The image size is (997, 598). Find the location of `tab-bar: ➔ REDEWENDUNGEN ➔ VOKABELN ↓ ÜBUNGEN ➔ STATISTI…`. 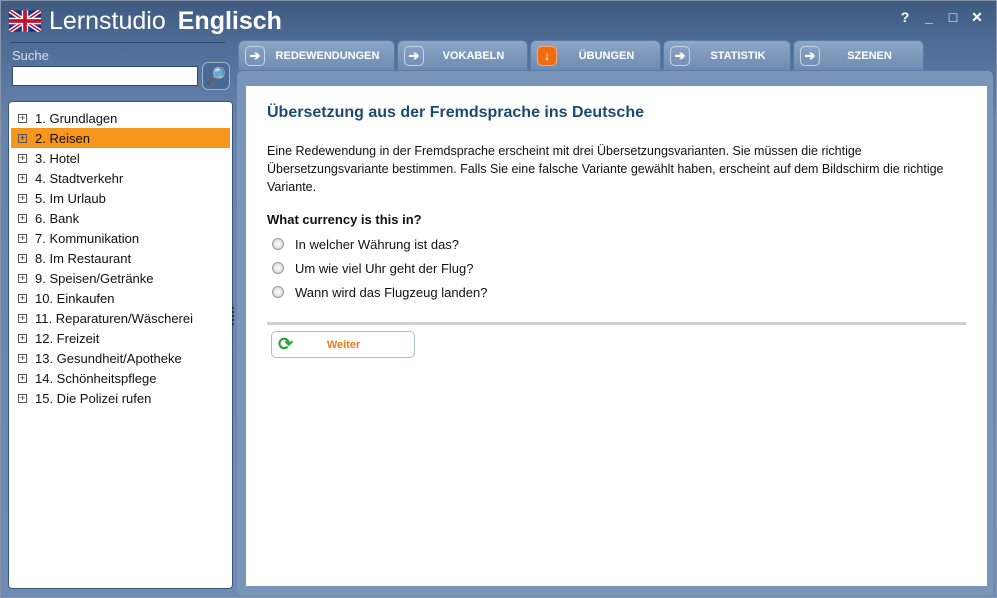

tab-bar: ➔ REDEWENDUNGEN ➔ VOKABELN ↓ ÜBUNGEN ➔ STATISTI… is located at coordinates (581, 55).